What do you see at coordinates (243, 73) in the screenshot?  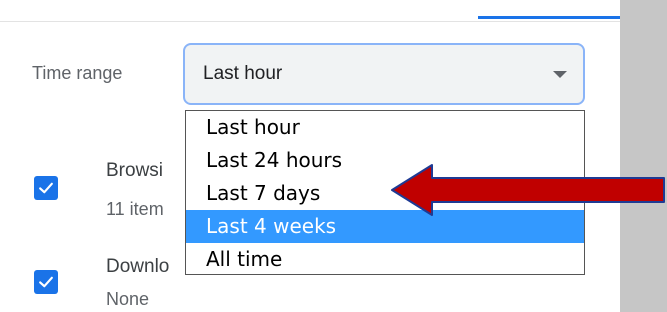 I see `time-range-selected-value: Last hour` at bounding box center [243, 73].